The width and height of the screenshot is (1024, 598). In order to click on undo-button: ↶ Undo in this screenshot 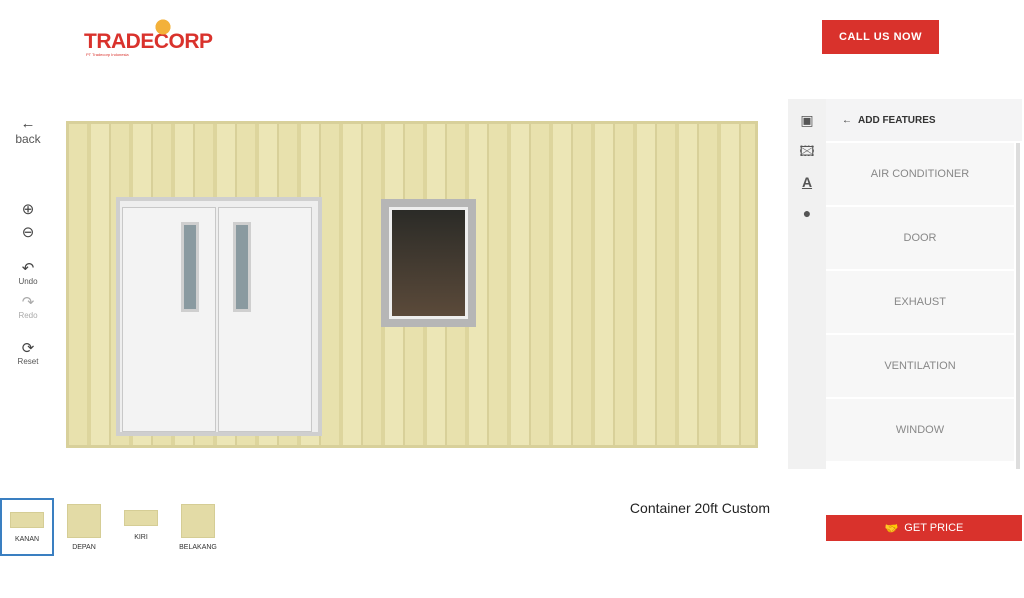, I will do `click(28, 273)`.